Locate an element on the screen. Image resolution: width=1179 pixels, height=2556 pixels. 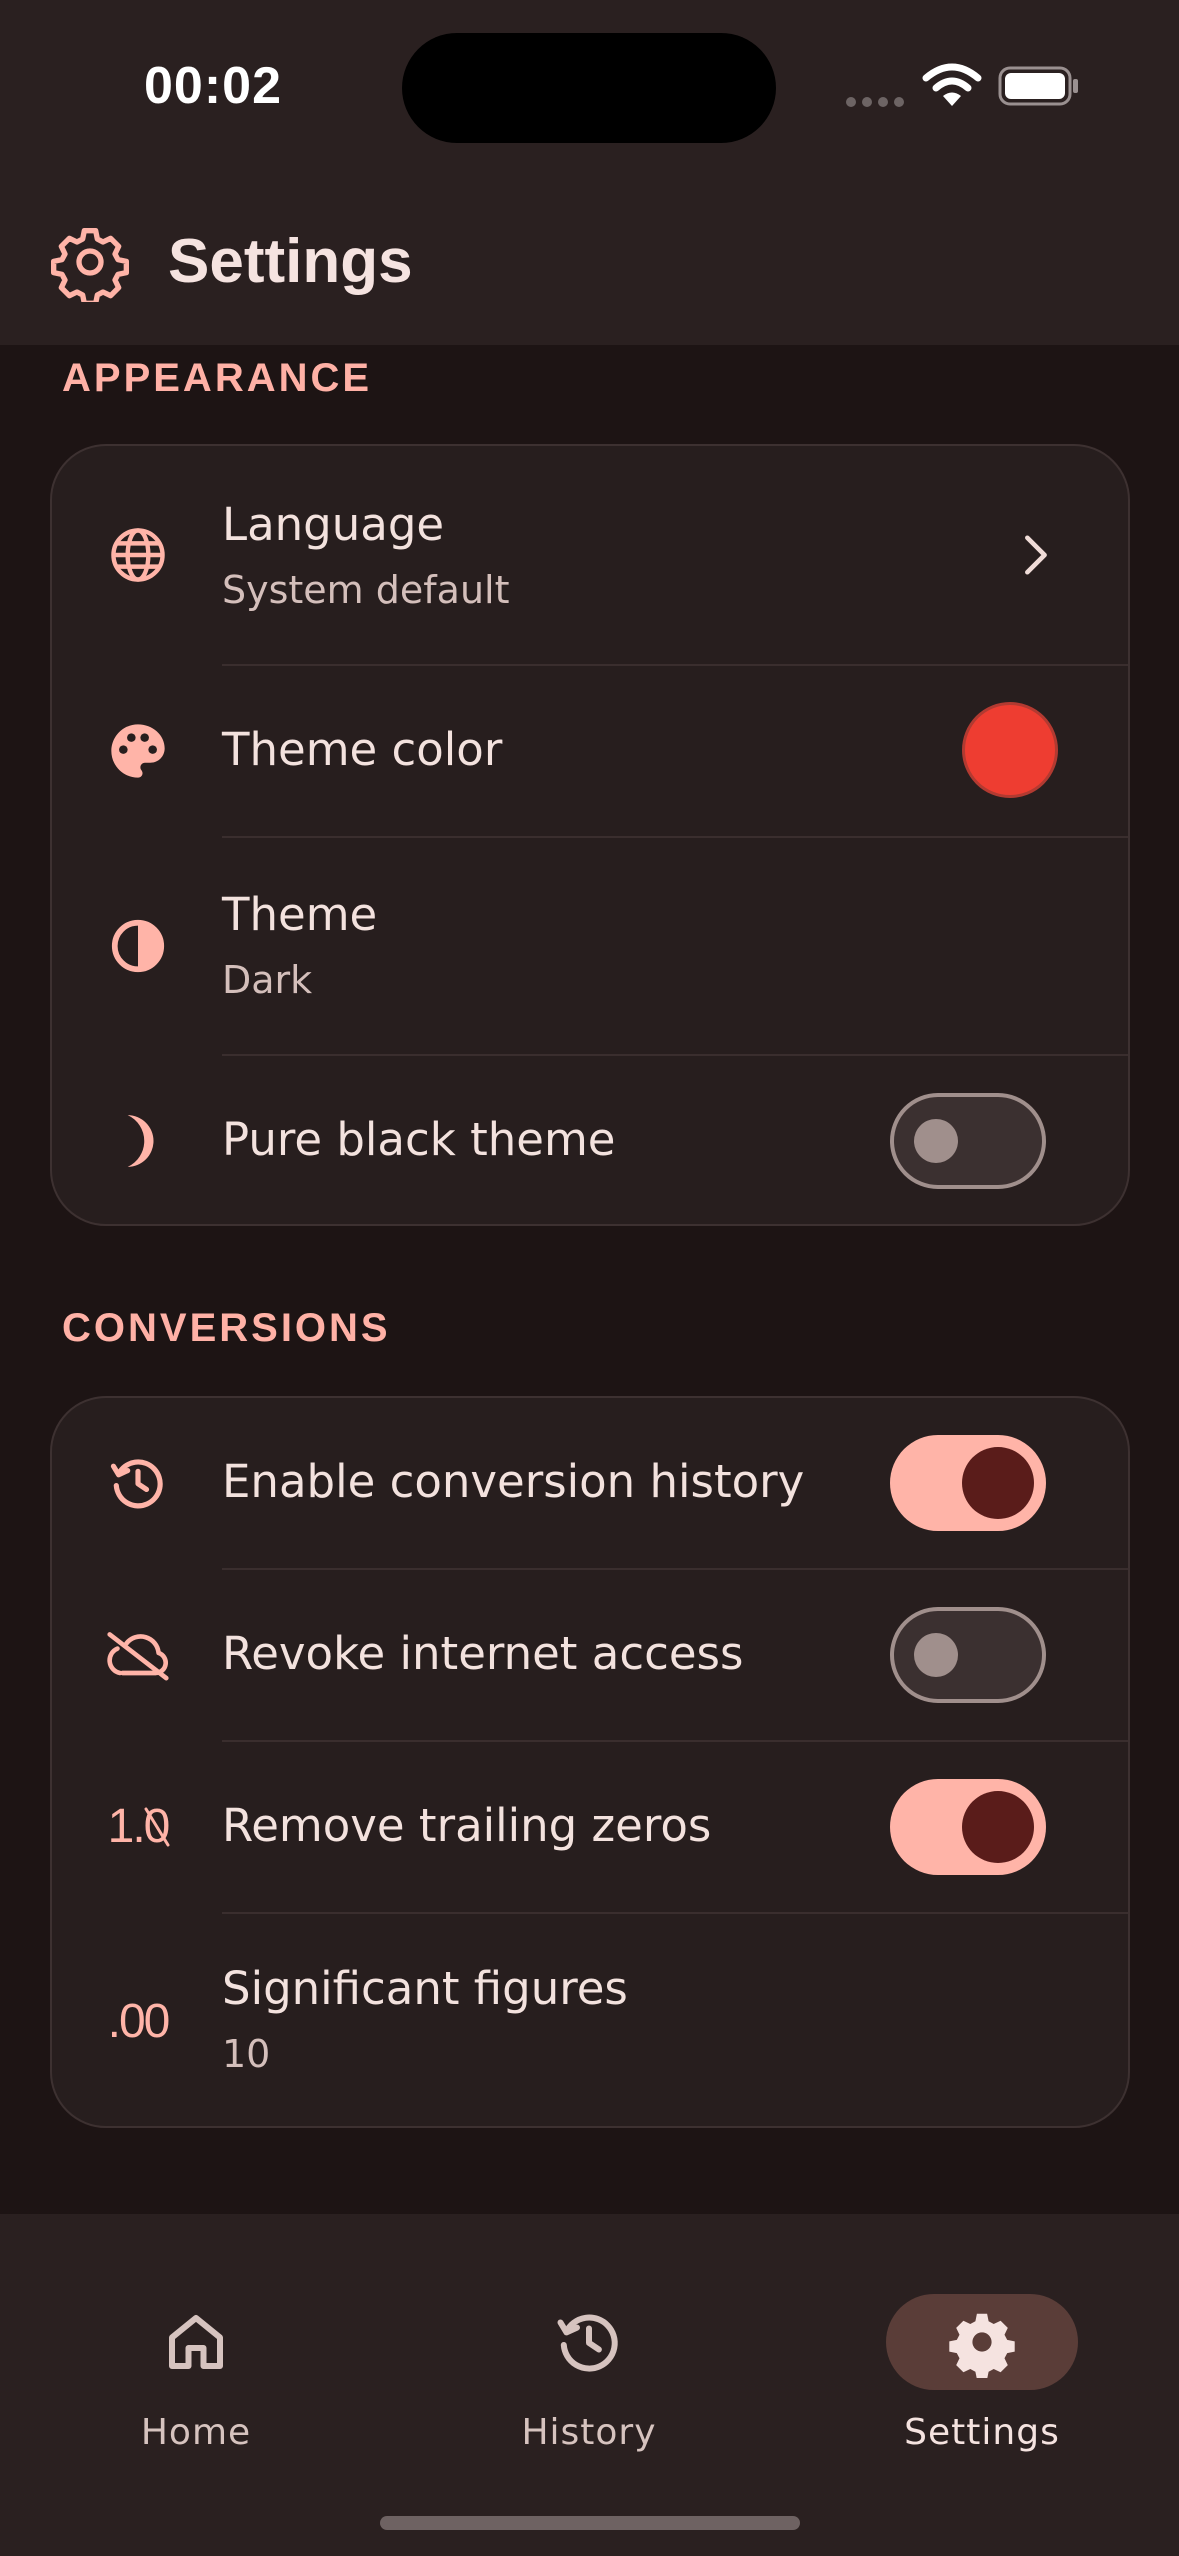
home-icon is located at coordinates (196, 2342).